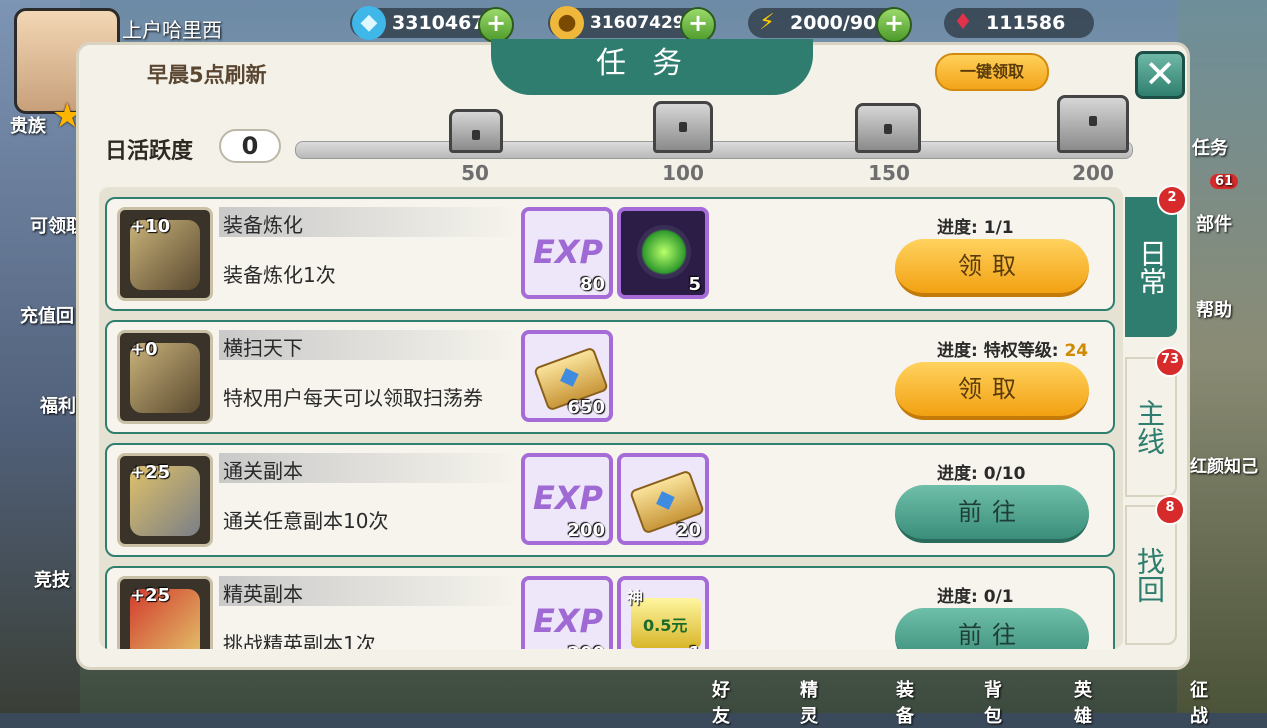 This screenshot has width=1267, height=728. Describe the element at coordinates (683, 173) in the screenshot. I see `chest-100-label: 100` at that location.